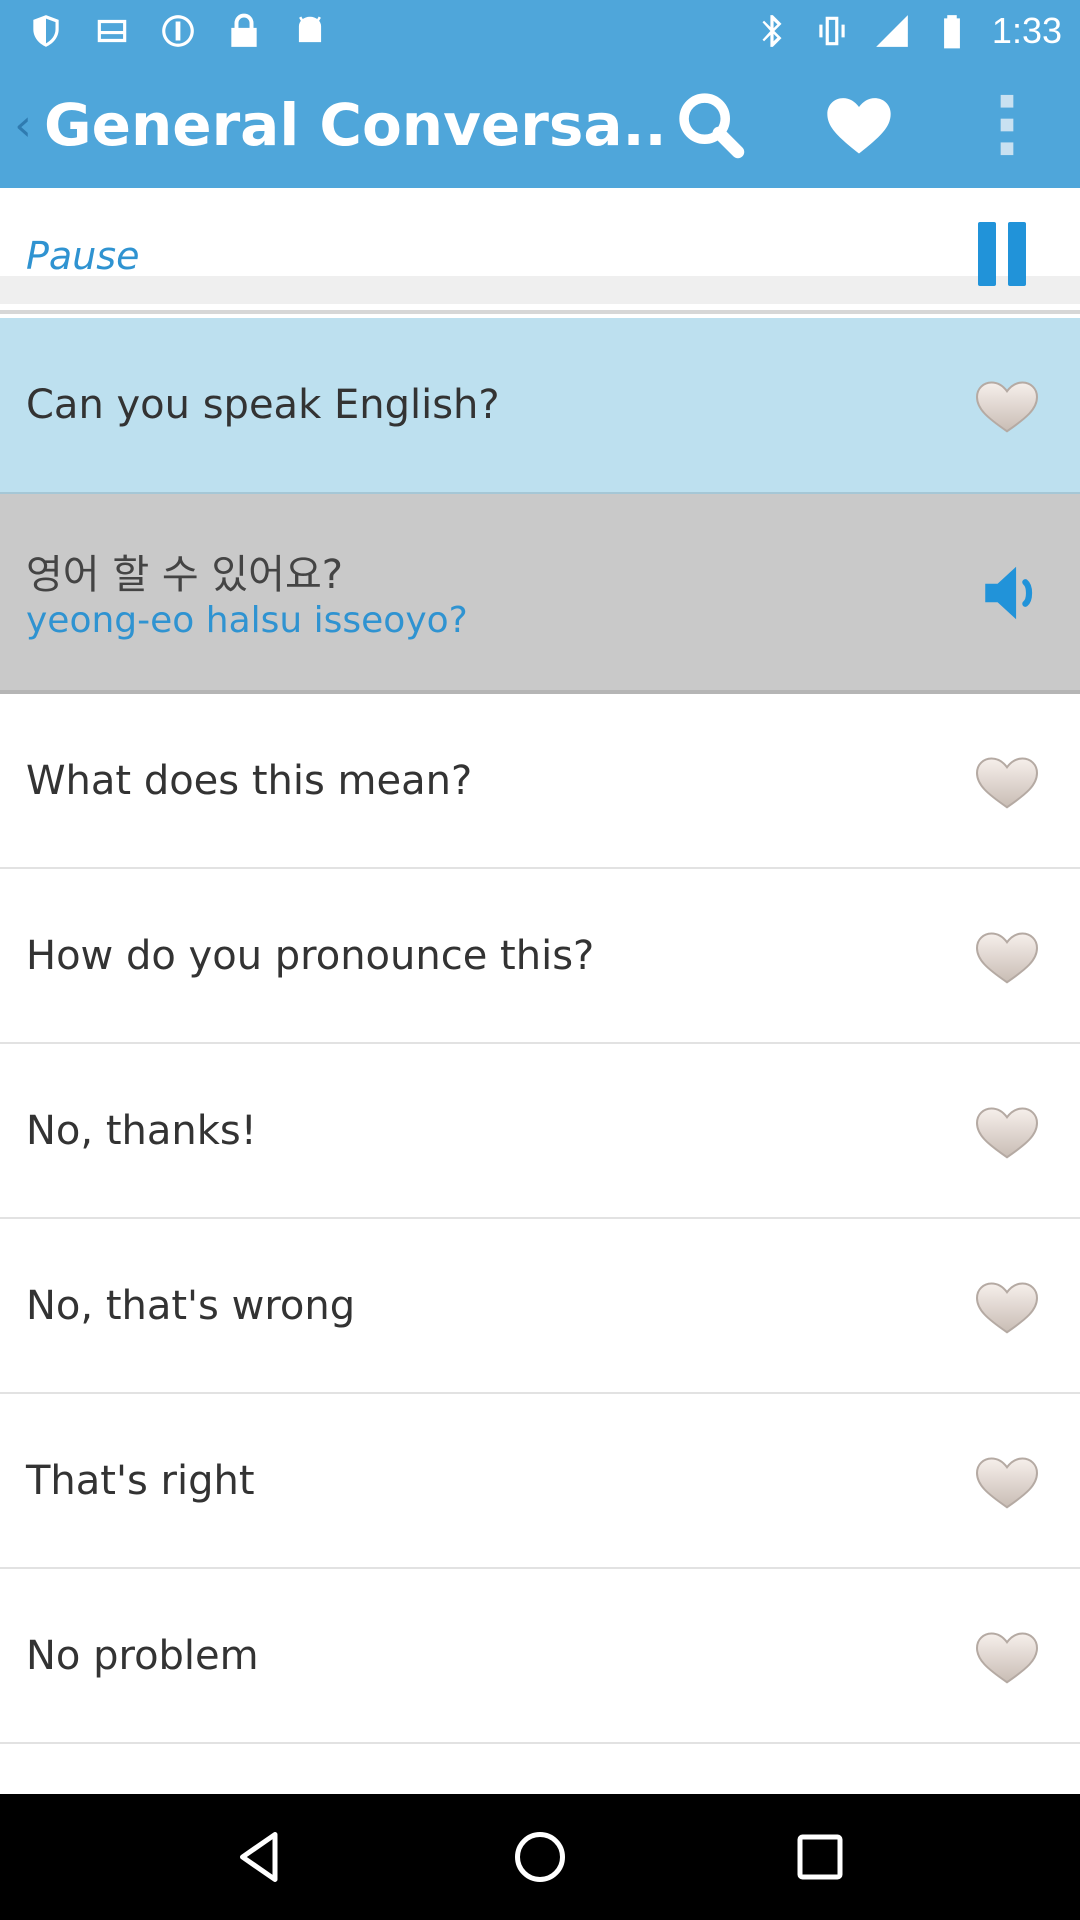 The width and height of the screenshot is (1080, 1920). Describe the element at coordinates (1017, 254) in the screenshot. I see `pause-bar-right` at that location.